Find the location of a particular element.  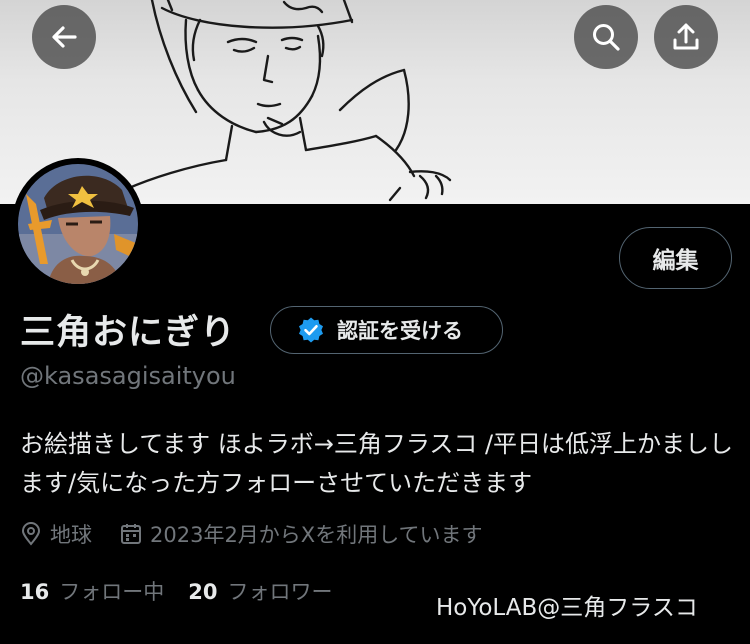

following-link: 16 フォロー中 is located at coordinates (92, 591).